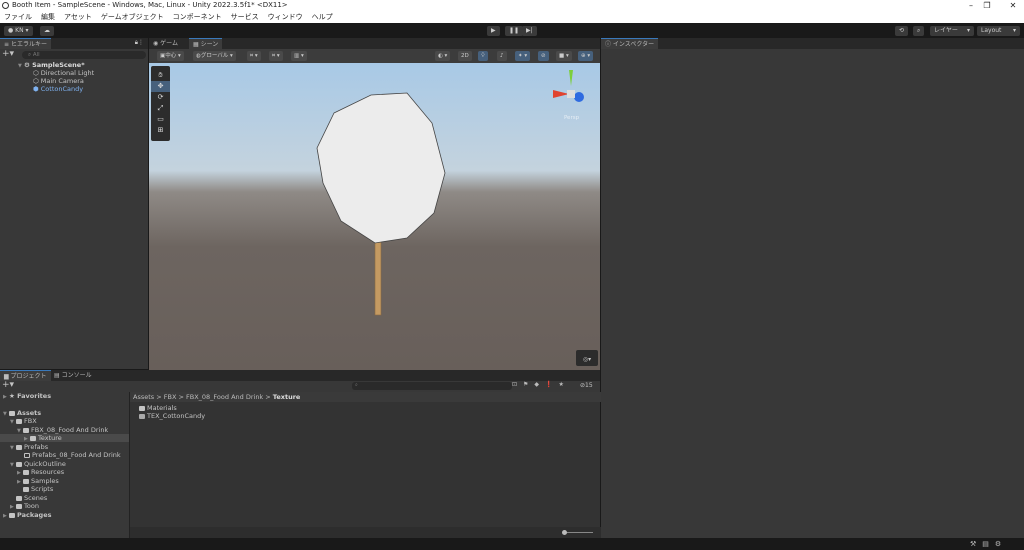  Describe the element at coordinates (443, 56) in the screenshot. I see `shading-dropdown: ◐ ▾` at that location.